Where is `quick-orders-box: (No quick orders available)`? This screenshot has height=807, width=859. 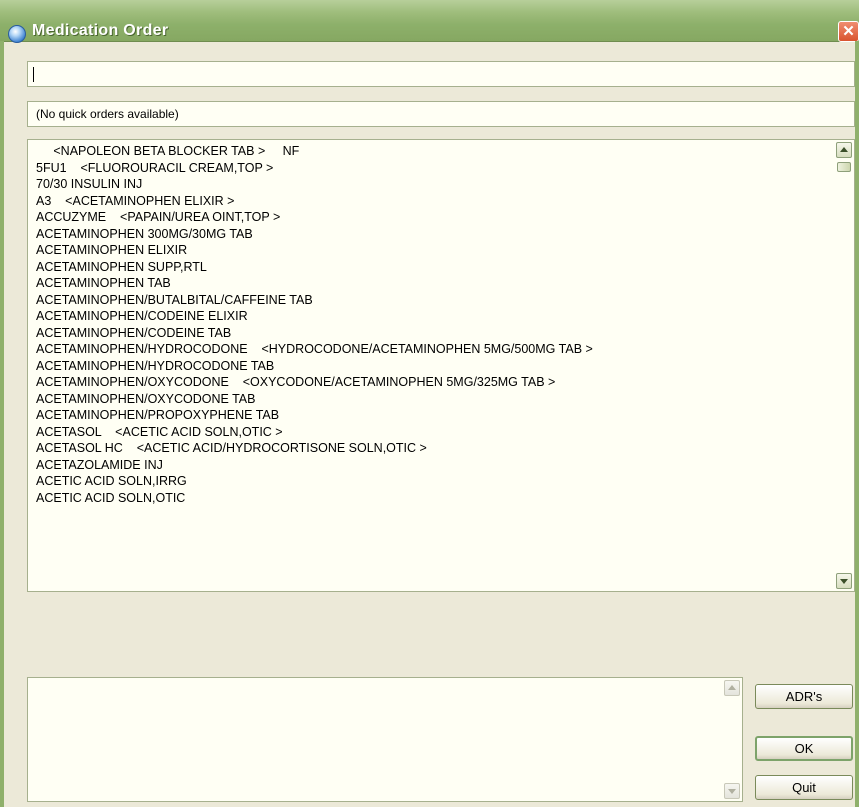 quick-orders-box: (No quick orders available) is located at coordinates (441, 114).